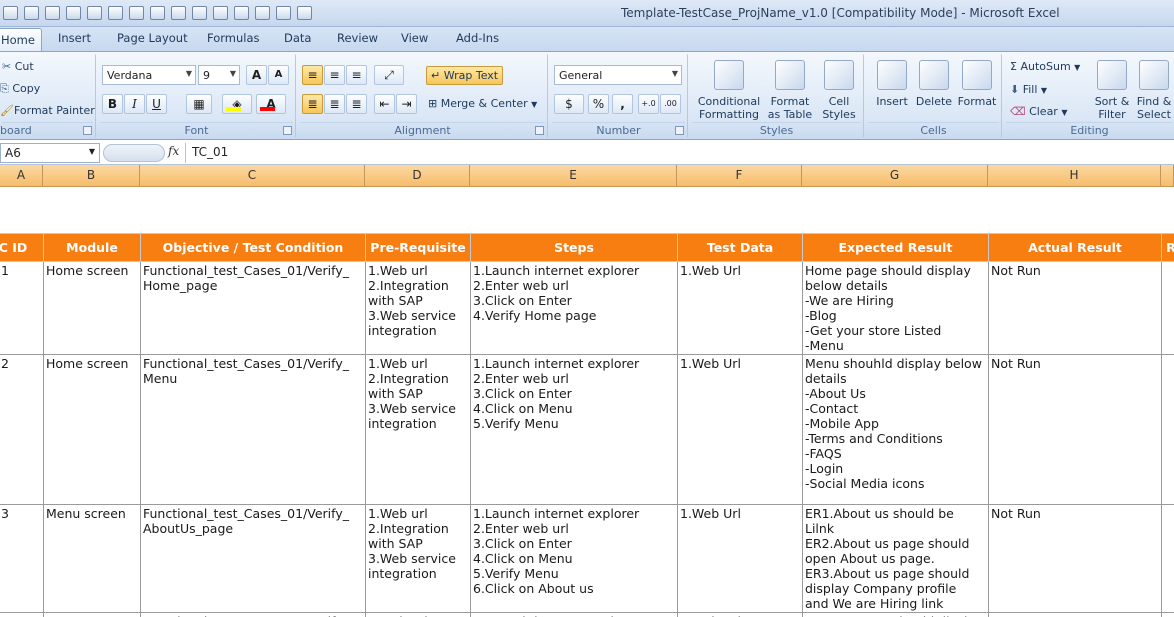 The height and width of the screenshot is (617, 1174). I want to click on column-header-e: E, so click(573, 176).